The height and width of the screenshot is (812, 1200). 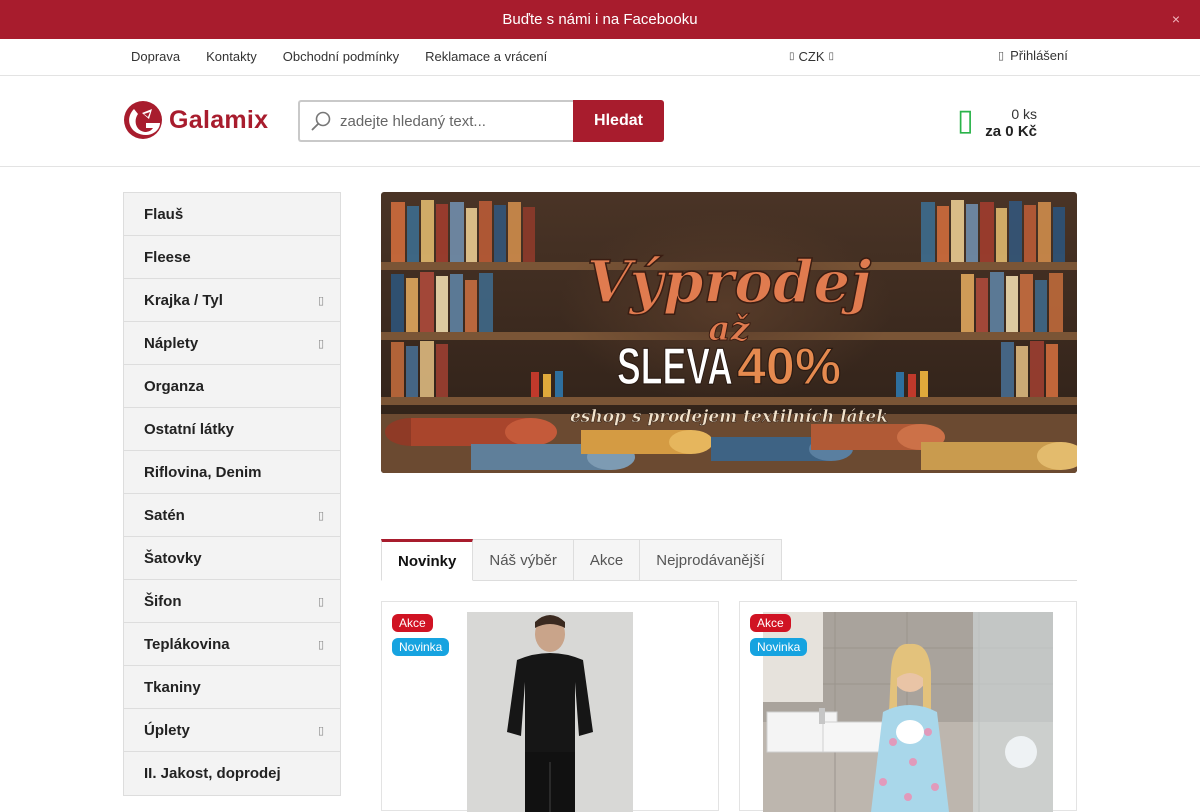 I want to click on currency-icon: ▯, so click(x=792, y=56).